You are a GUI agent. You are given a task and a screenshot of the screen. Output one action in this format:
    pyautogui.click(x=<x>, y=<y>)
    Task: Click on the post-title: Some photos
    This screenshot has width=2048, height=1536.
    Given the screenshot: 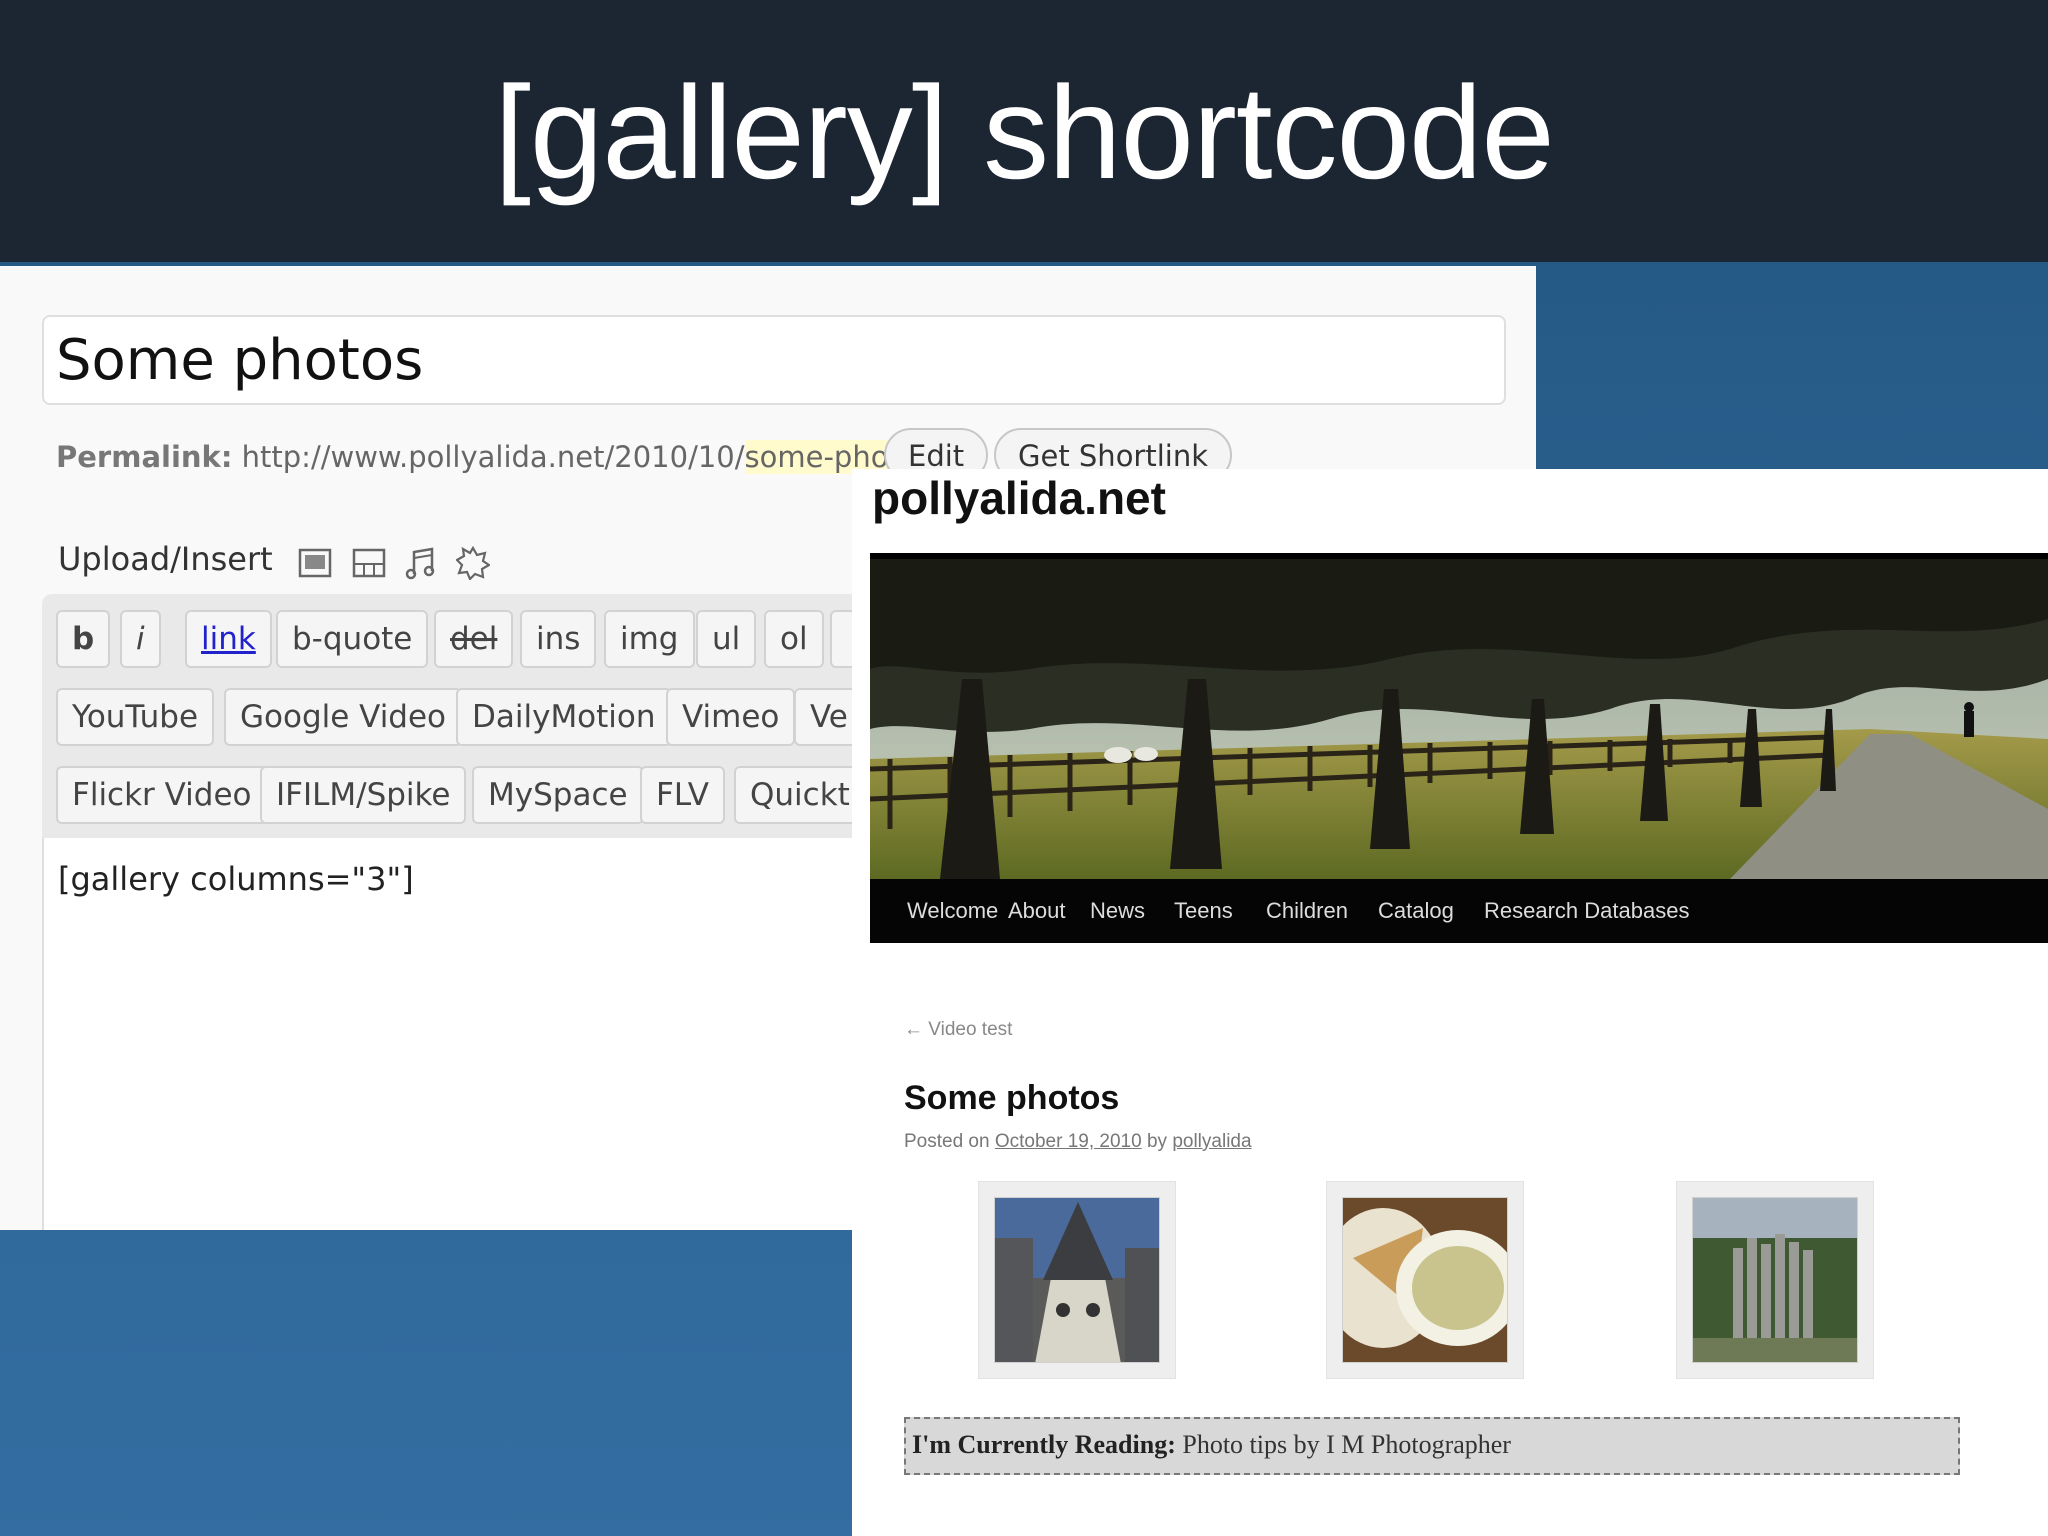 What is the action you would take?
    pyautogui.click(x=1011, y=1098)
    